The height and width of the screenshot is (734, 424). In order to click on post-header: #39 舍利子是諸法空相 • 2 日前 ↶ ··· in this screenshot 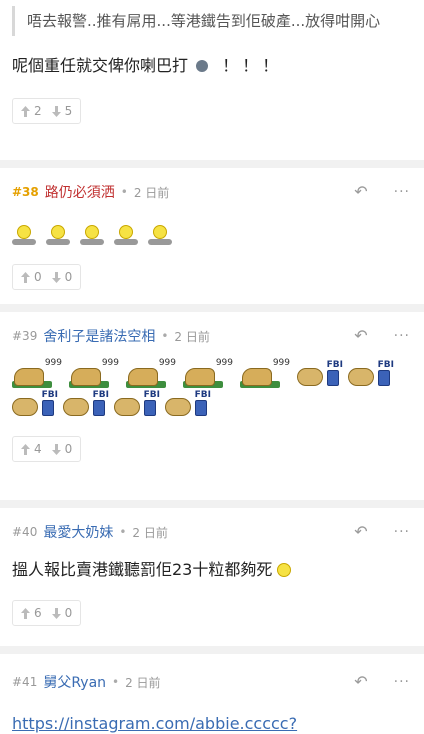, I will do `click(212, 336)`.